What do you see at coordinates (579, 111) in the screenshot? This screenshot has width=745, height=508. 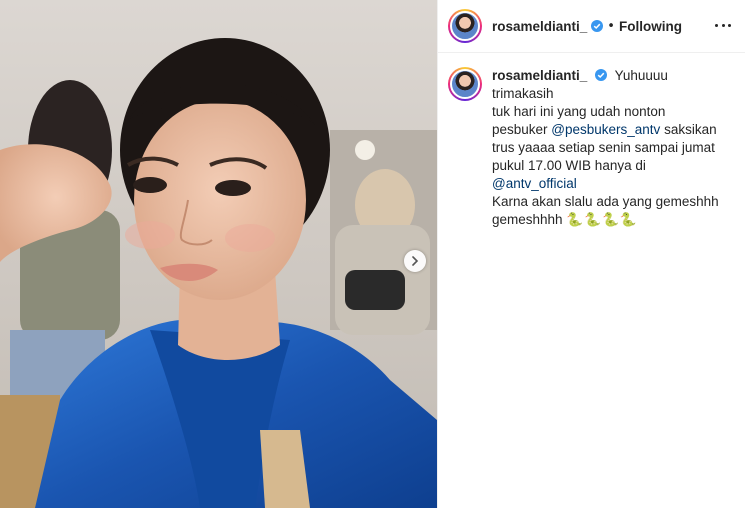 I see `caption-line-2: tuk hari ini yang udah nonton` at bounding box center [579, 111].